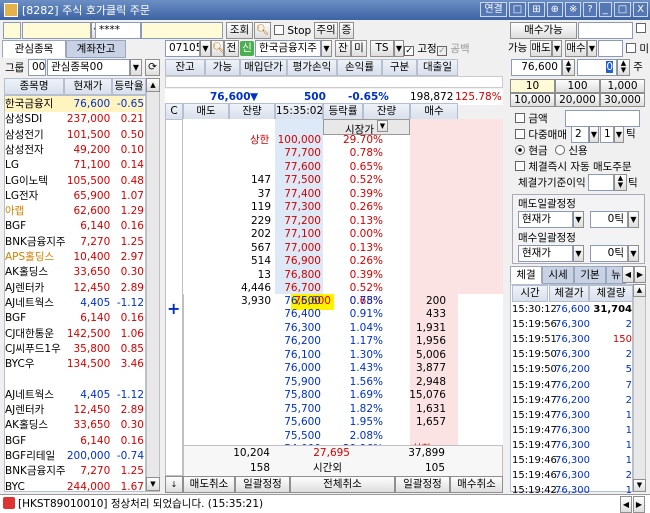 This screenshot has height=513, width=650. What do you see at coordinates (590, 275) in the screenshot?
I see `tab-2: 기본` at bounding box center [590, 275].